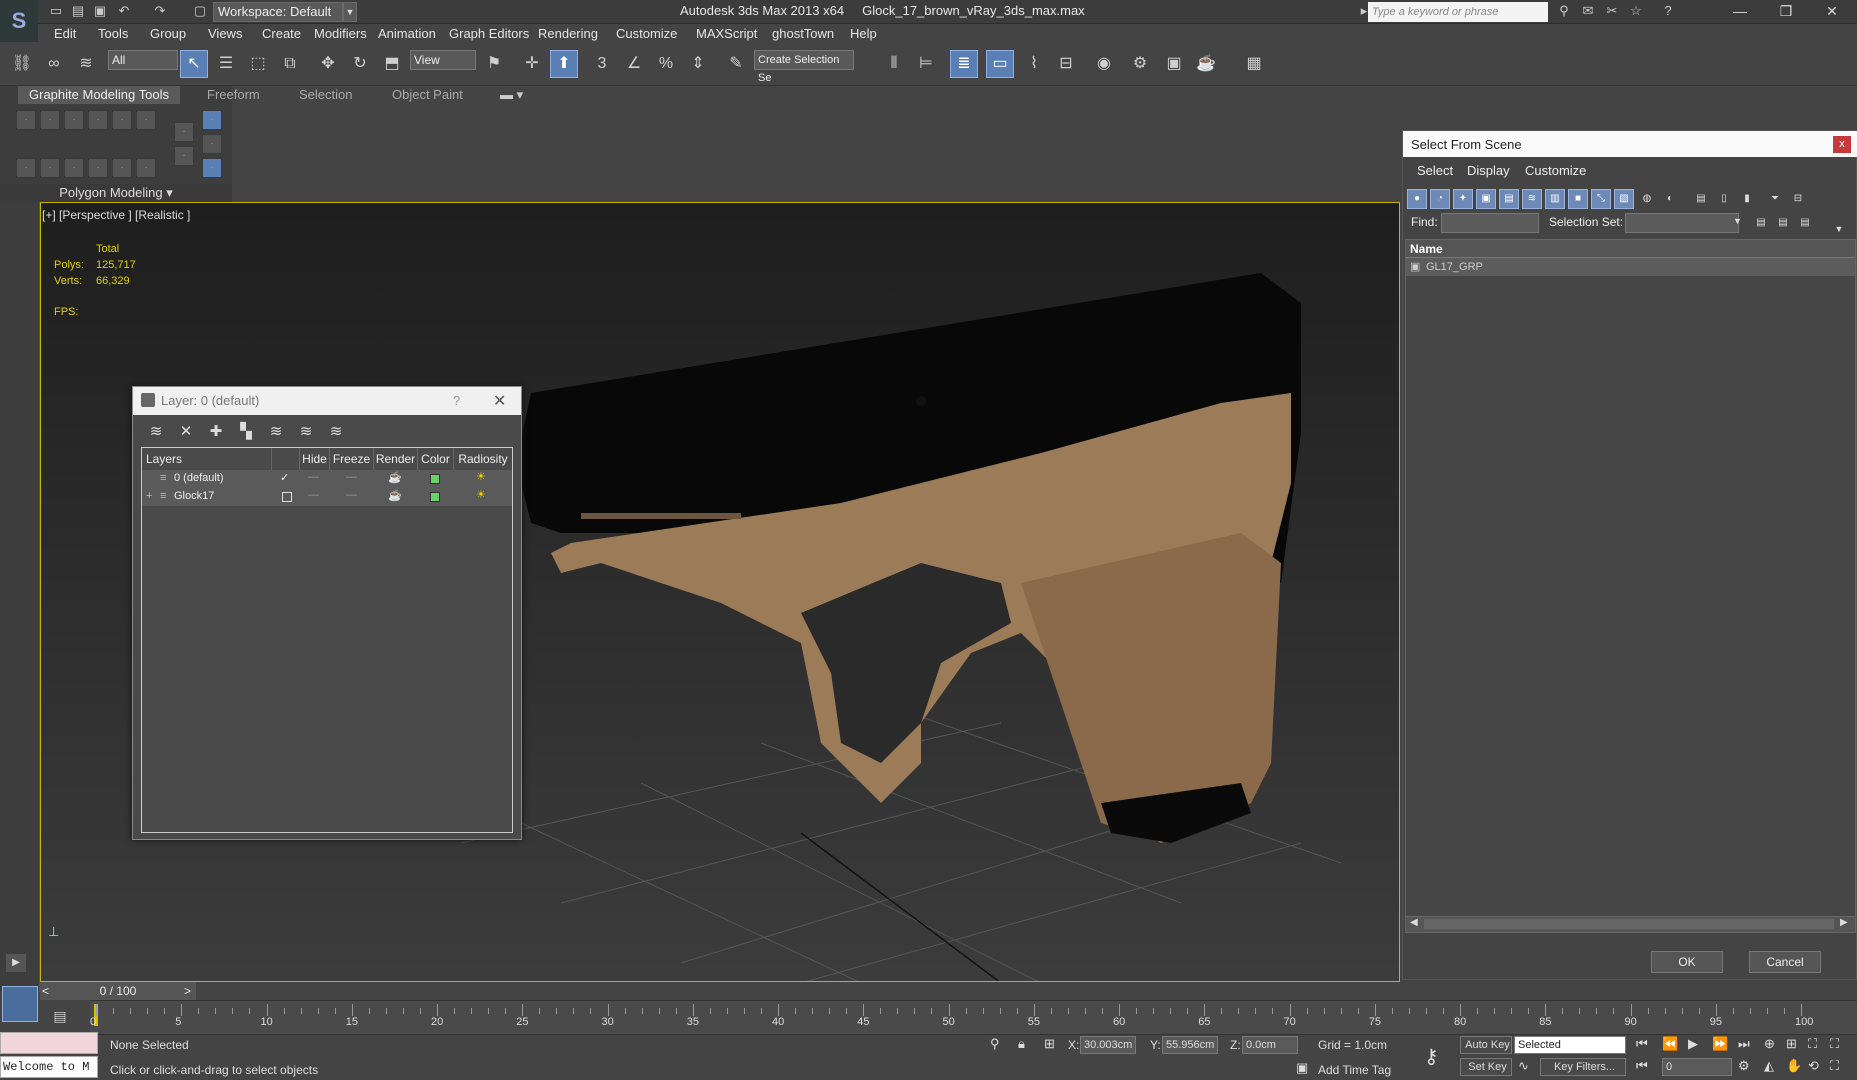 The height and width of the screenshot is (1080, 1857). What do you see at coordinates (328, 64) in the screenshot?
I see `move-icon: ✥` at bounding box center [328, 64].